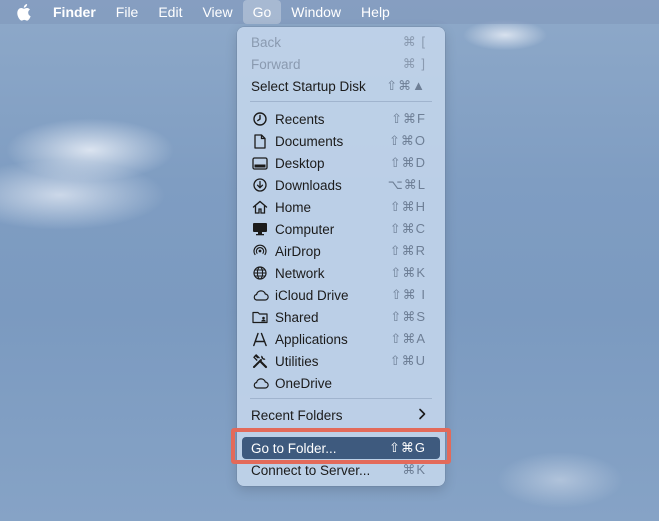 This screenshot has width=659, height=521. What do you see at coordinates (305, 229) in the screenshot?
I see `menu-item-label: Computer` at bounding box center [305, 229].